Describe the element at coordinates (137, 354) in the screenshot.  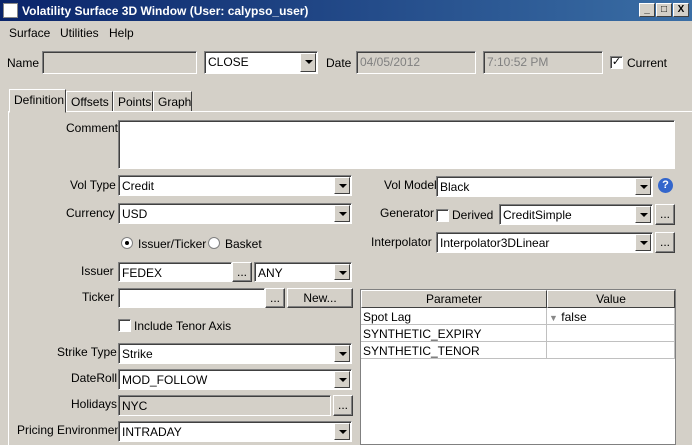
I see `strike-type-value: Strike` at that location.